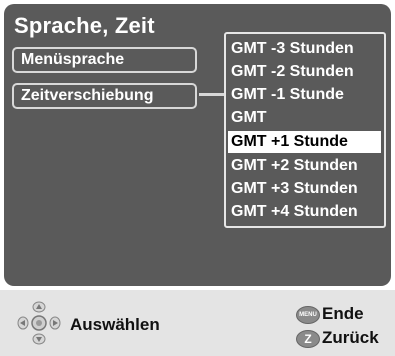 This screenshot has height=356, width=395. Describe the element at coordinates (212, 94) in the screenshot. I see `dropdown-connector` at that location.